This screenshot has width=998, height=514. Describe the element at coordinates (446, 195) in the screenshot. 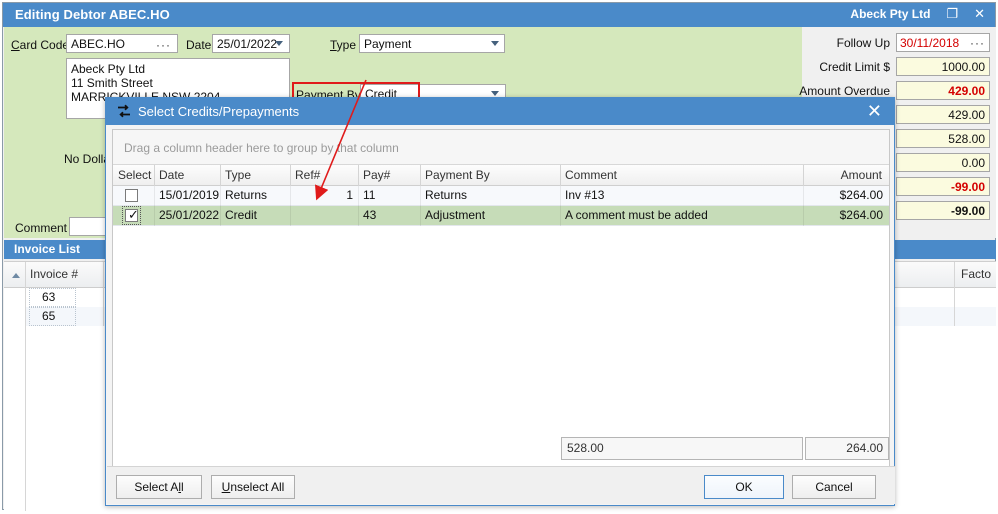

I see `cell-payment-by: Returns` at that location.